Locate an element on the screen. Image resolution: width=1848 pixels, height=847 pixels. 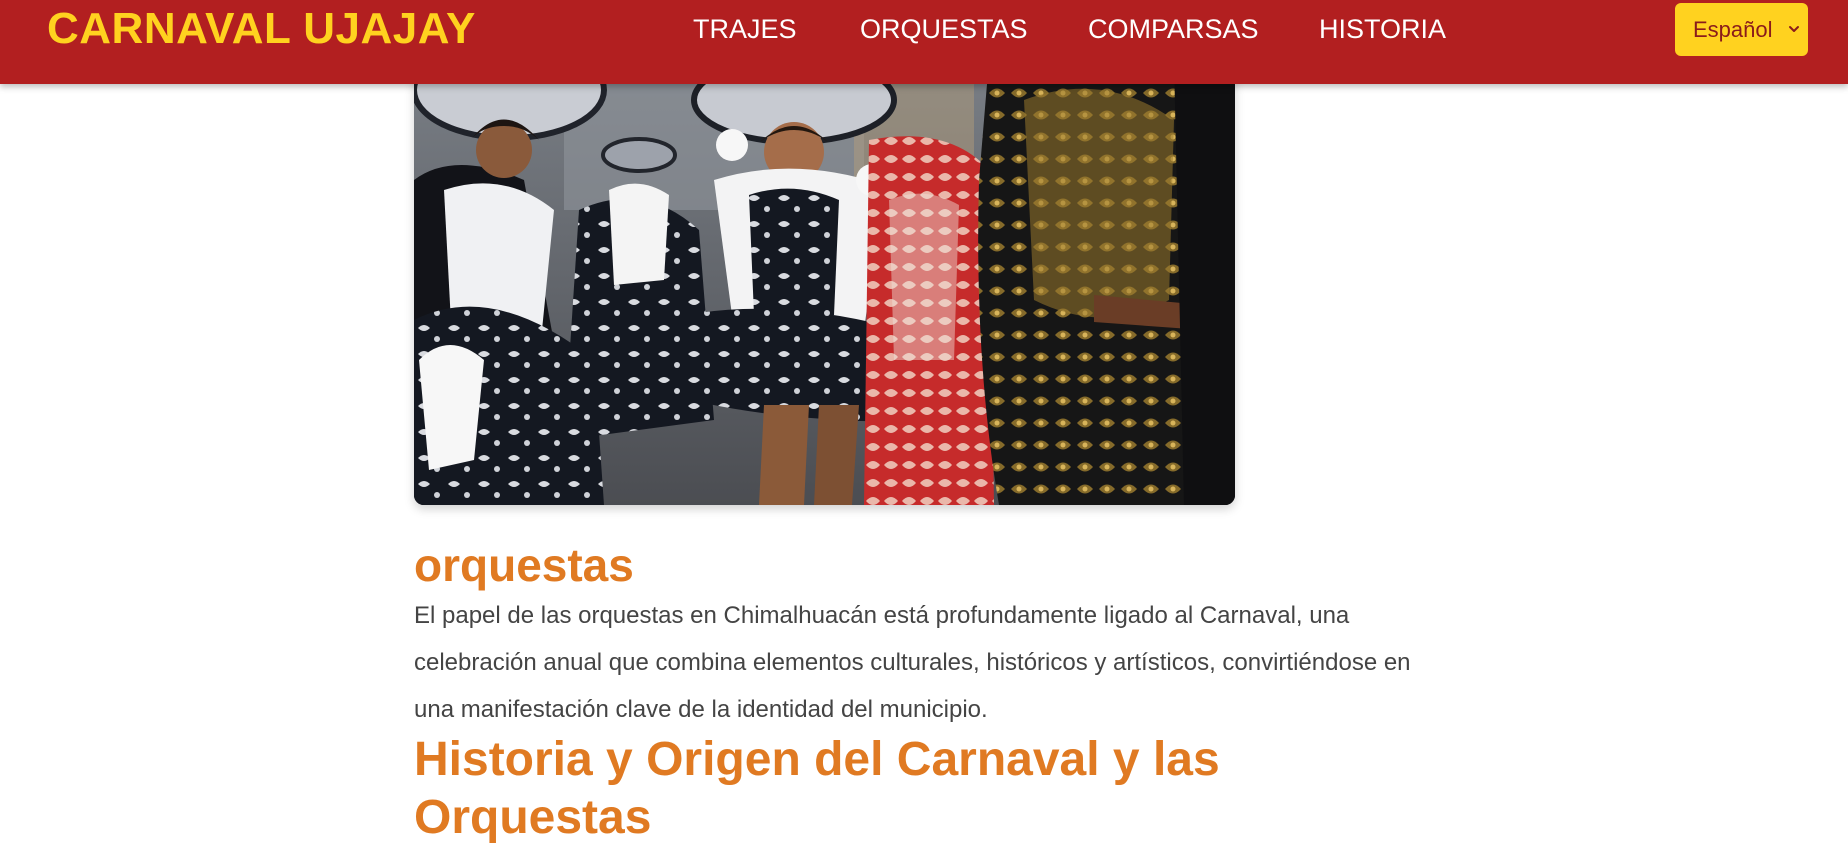
language-select-value: Español is located at coordinates (1733, 29).